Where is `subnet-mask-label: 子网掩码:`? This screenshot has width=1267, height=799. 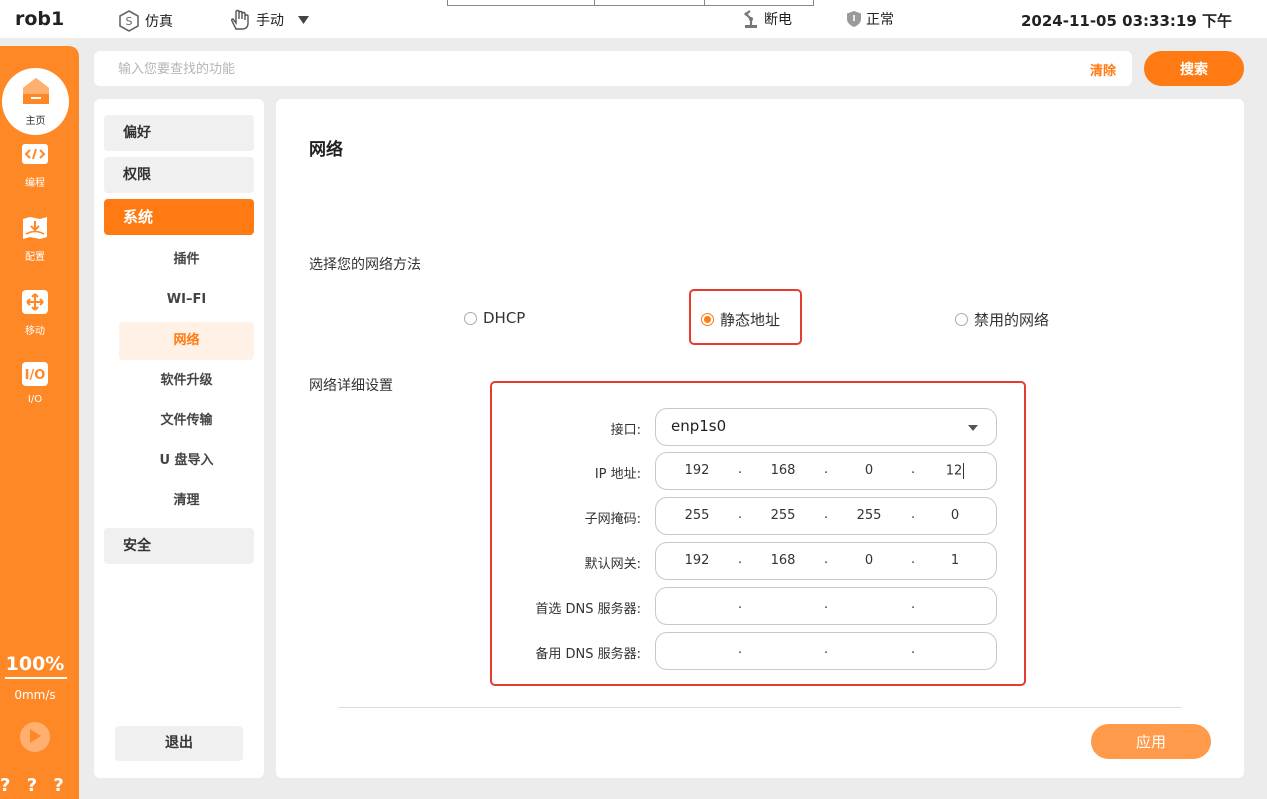 subnet-mask-label: 子网掩码: is located at coordinates (612, 519).